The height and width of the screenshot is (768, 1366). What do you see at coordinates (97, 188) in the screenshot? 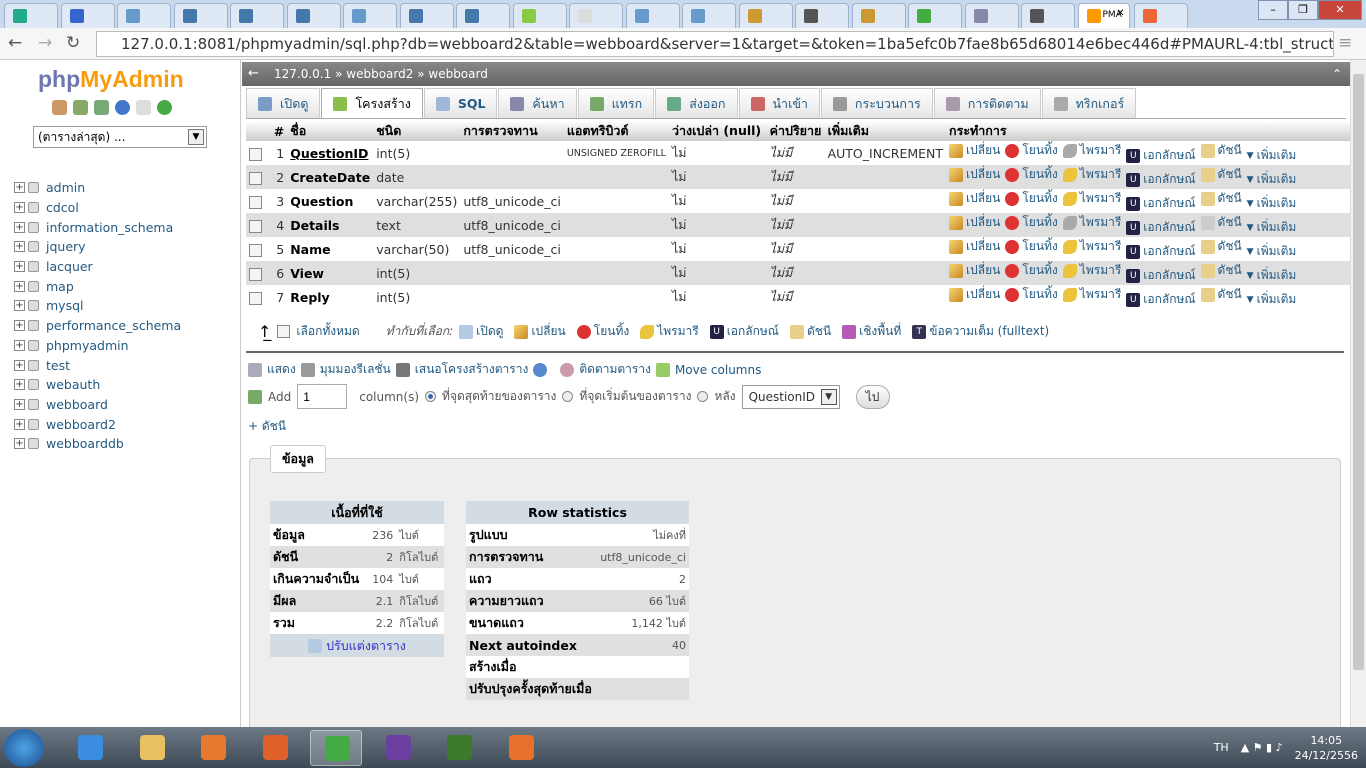
I see `db-item: + admin` at bounding box center [97, 188].